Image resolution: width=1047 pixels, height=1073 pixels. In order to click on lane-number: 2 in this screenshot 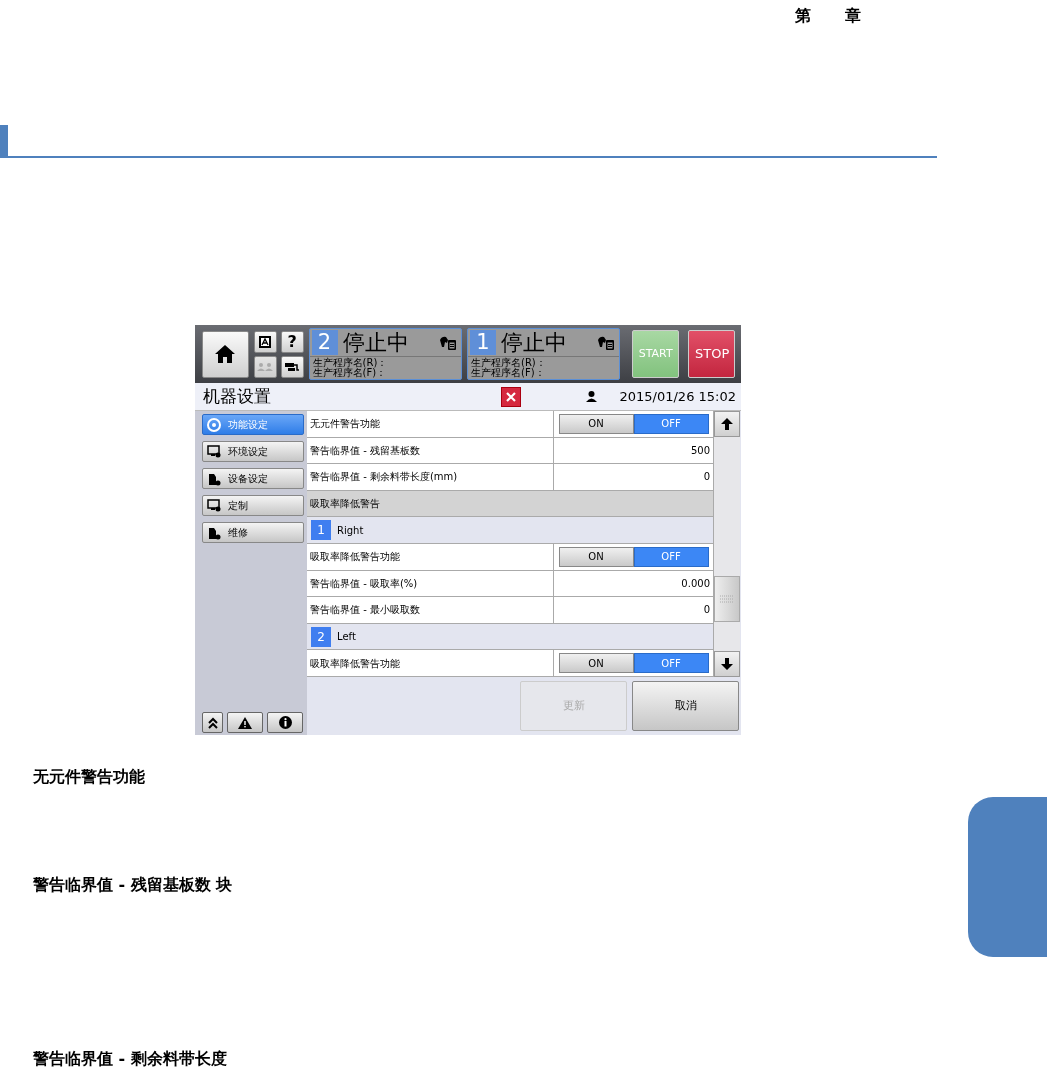, I will do `click(324, 342)`.